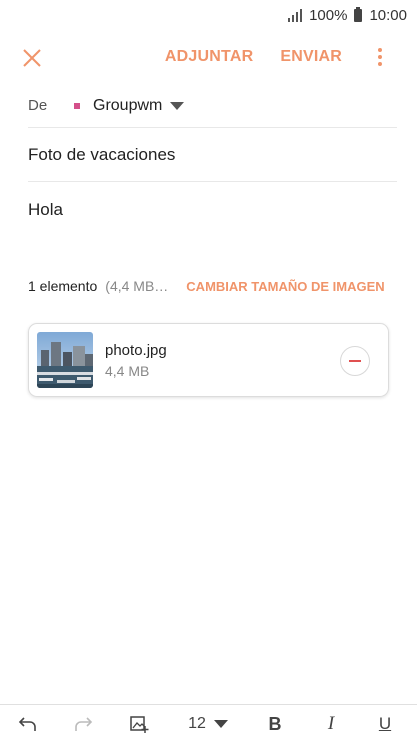 This screenshot has width=417, height=742. I want to click on send-button: ENVIAR, so click(311, 57).